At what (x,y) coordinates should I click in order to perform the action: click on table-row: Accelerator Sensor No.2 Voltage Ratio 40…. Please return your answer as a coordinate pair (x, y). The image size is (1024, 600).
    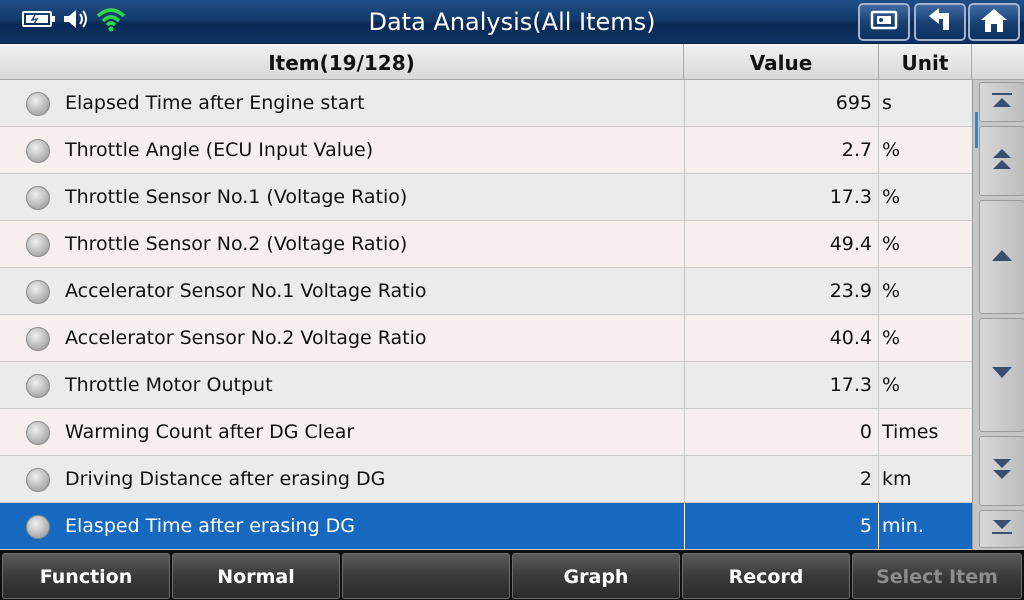
    Looking at the image, I should click on (486, 338).